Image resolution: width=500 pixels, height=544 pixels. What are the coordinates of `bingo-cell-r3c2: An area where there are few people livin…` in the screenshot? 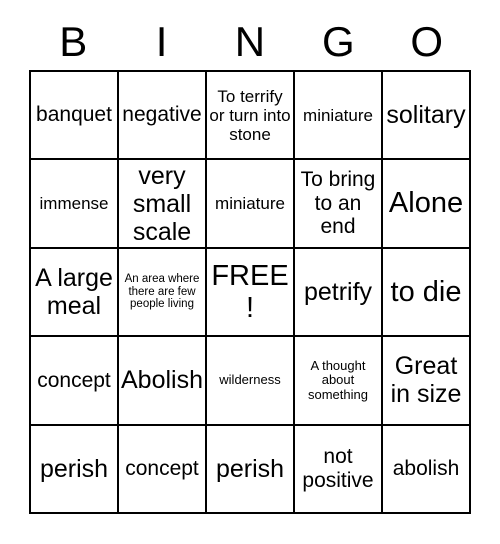 It's located at (163, 293).